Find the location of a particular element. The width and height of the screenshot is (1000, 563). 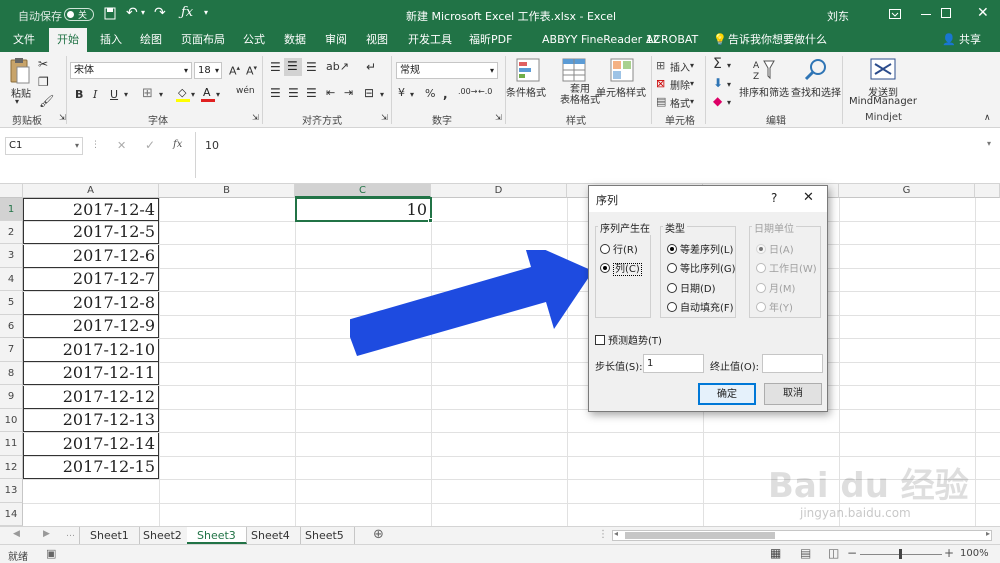

save-icon is located at coordinates (110, 13).